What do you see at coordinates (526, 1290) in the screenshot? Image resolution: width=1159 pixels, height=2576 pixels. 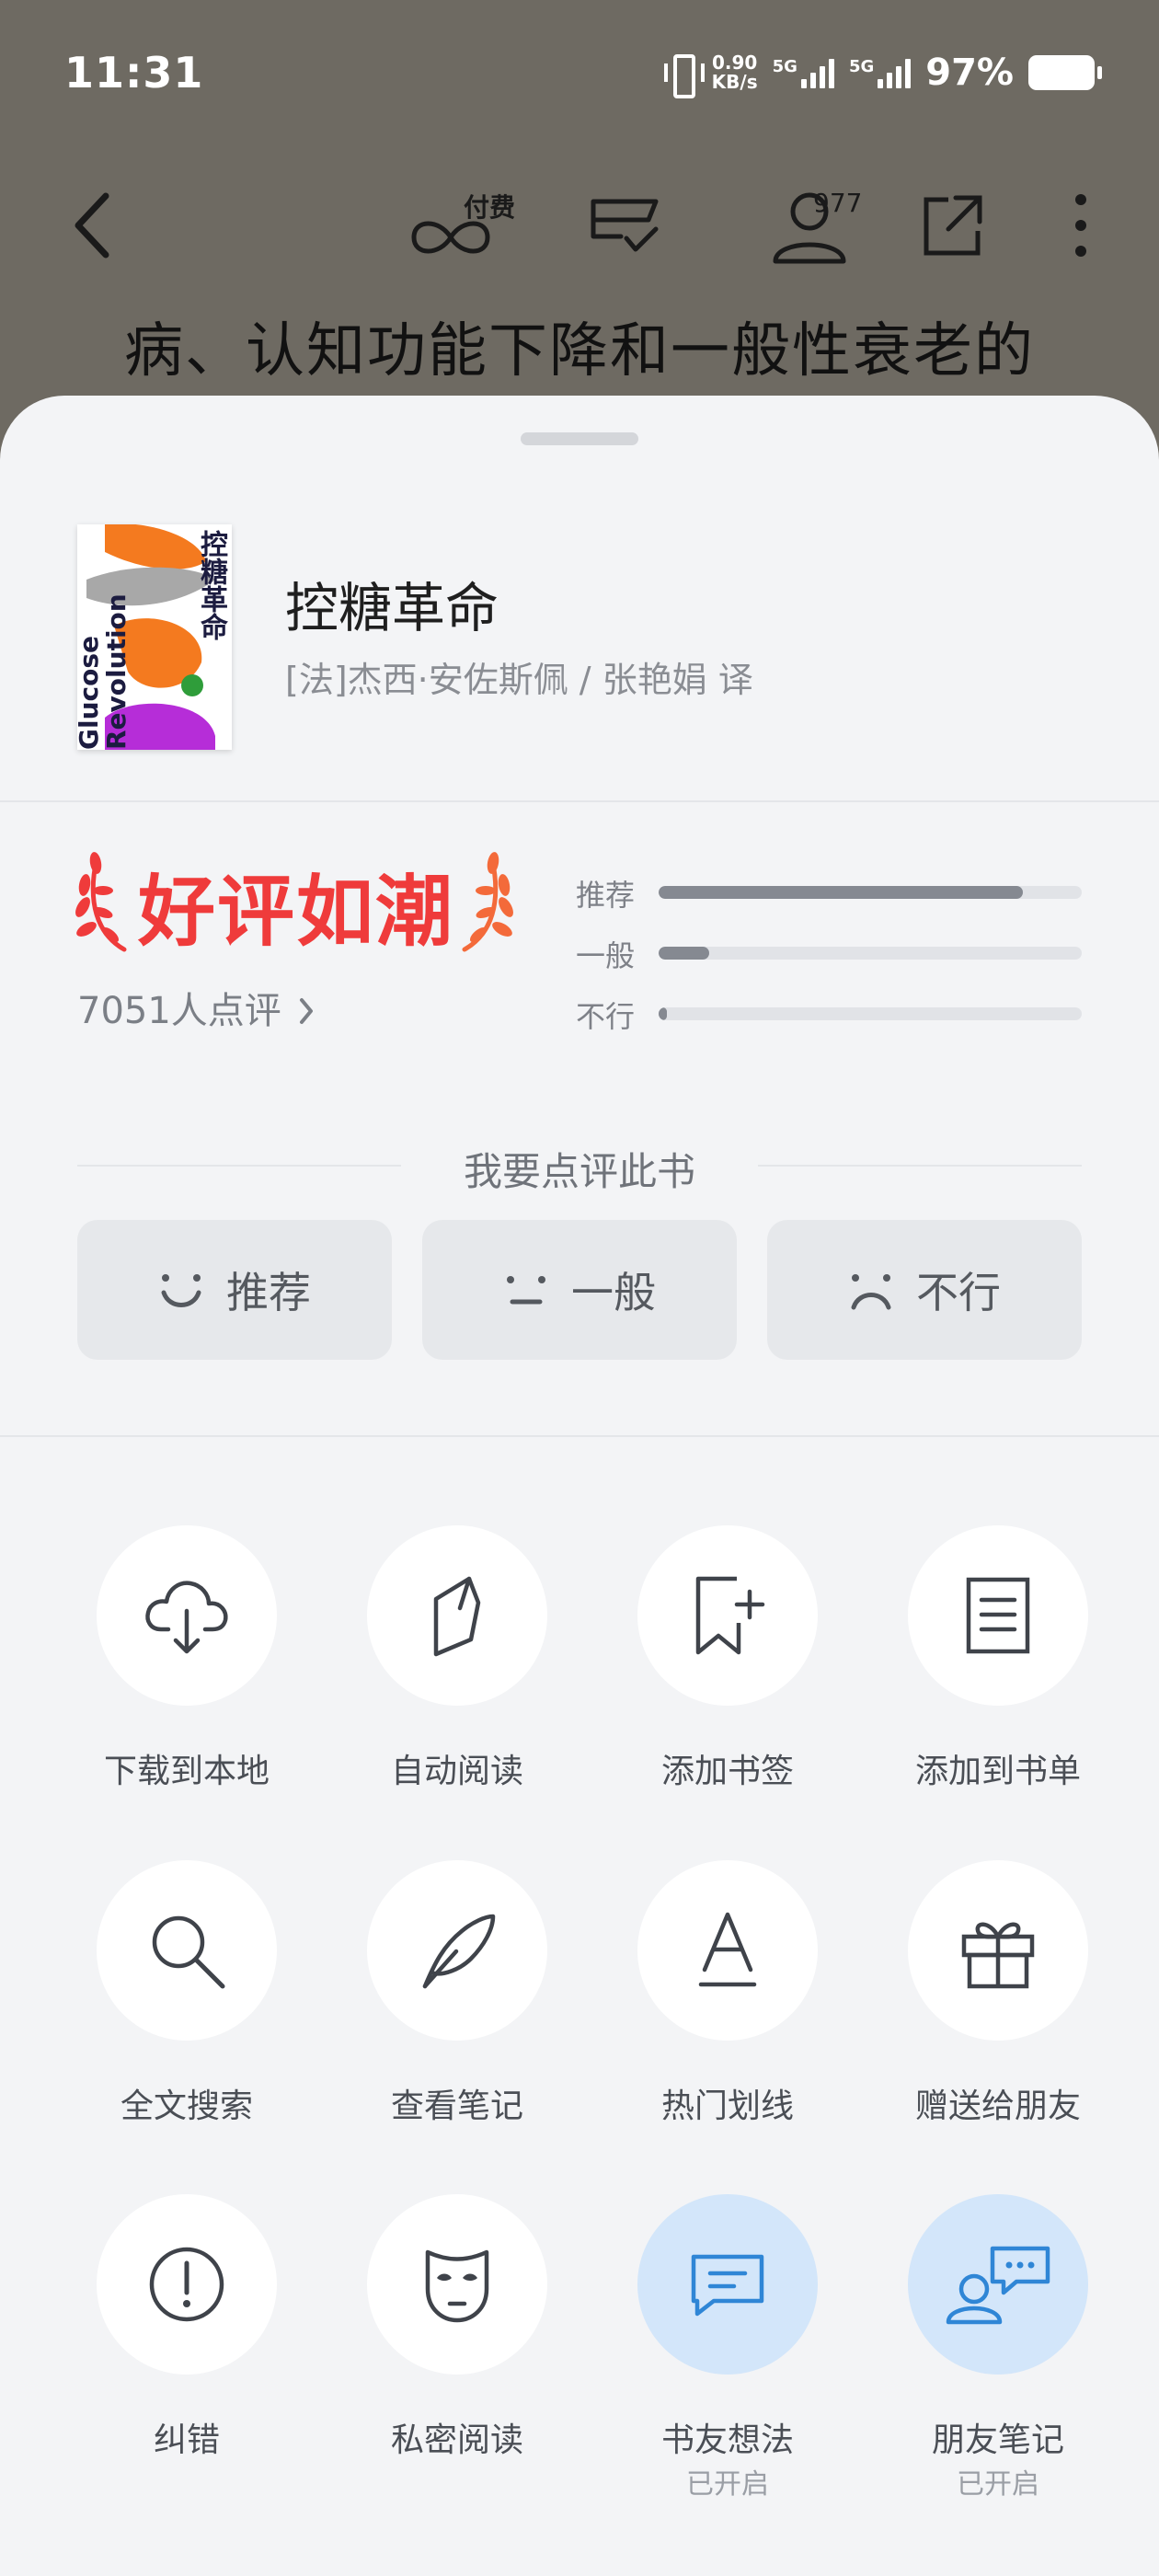 I see `neutral-face-icon` at bounding box center [526, 1290].